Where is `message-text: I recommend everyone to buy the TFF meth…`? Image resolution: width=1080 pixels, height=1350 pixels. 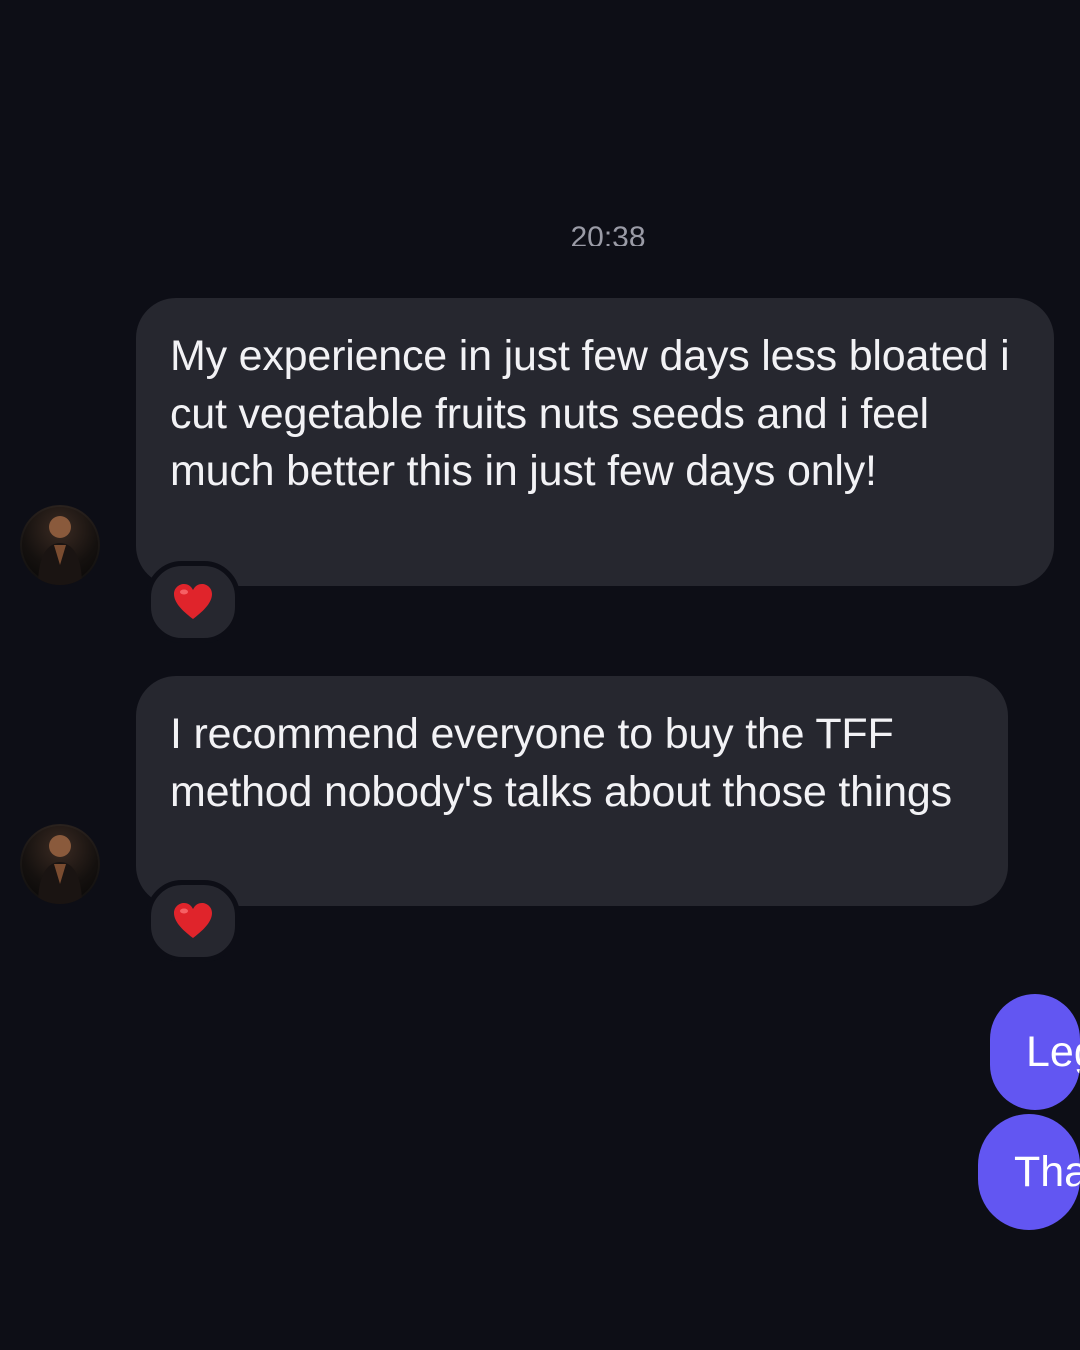 message-text: I recommend everyone to buy the TFF meth… is located at coordinates (561, 763).